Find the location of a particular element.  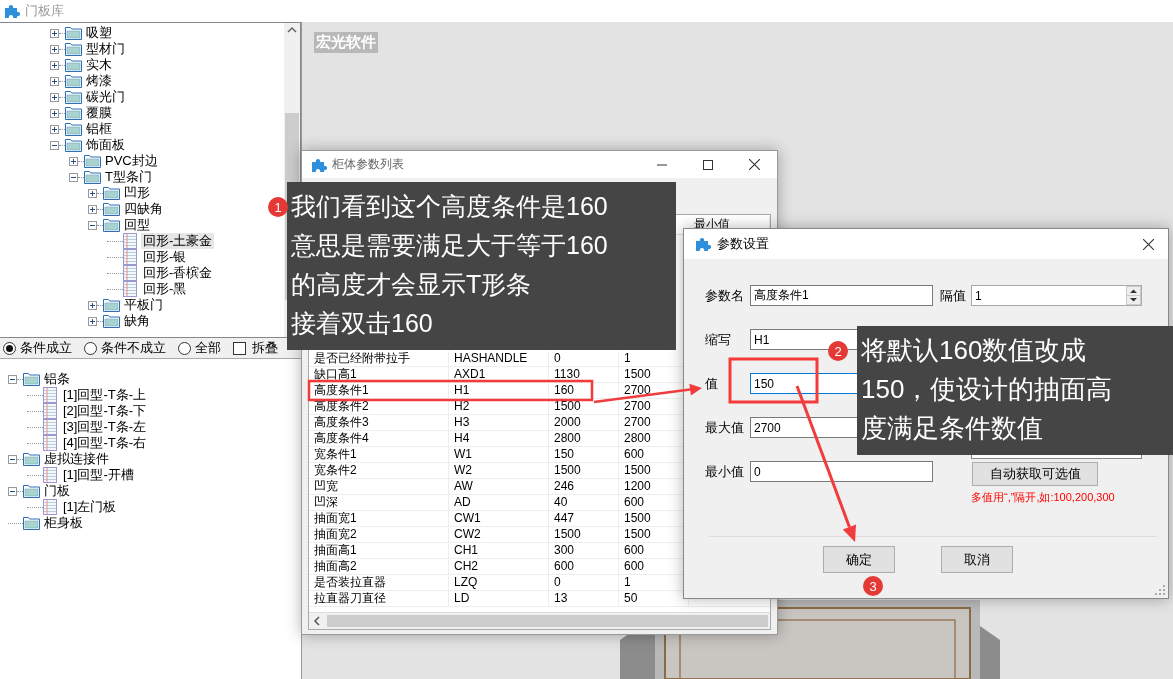

option-label: 全部 is located at coordinates (208, 348).